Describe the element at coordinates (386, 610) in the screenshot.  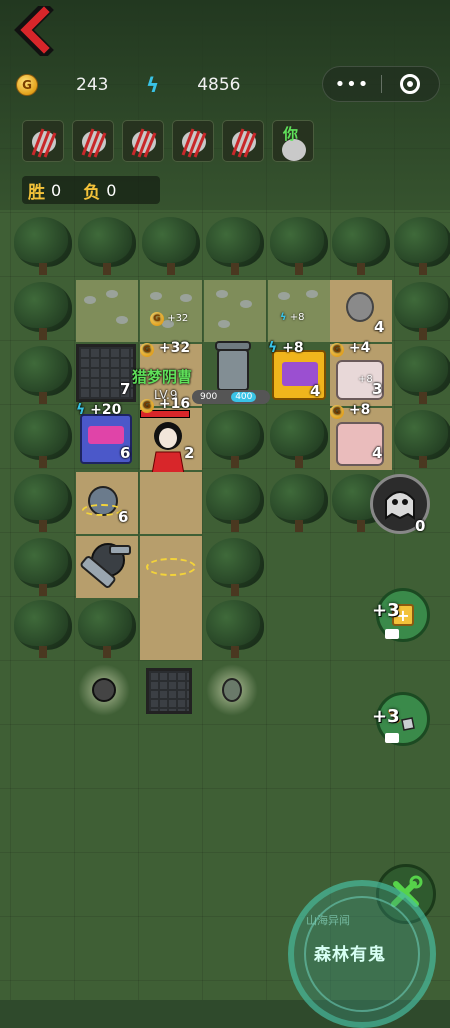
I see `build-boost-bonus: +3` at that location.